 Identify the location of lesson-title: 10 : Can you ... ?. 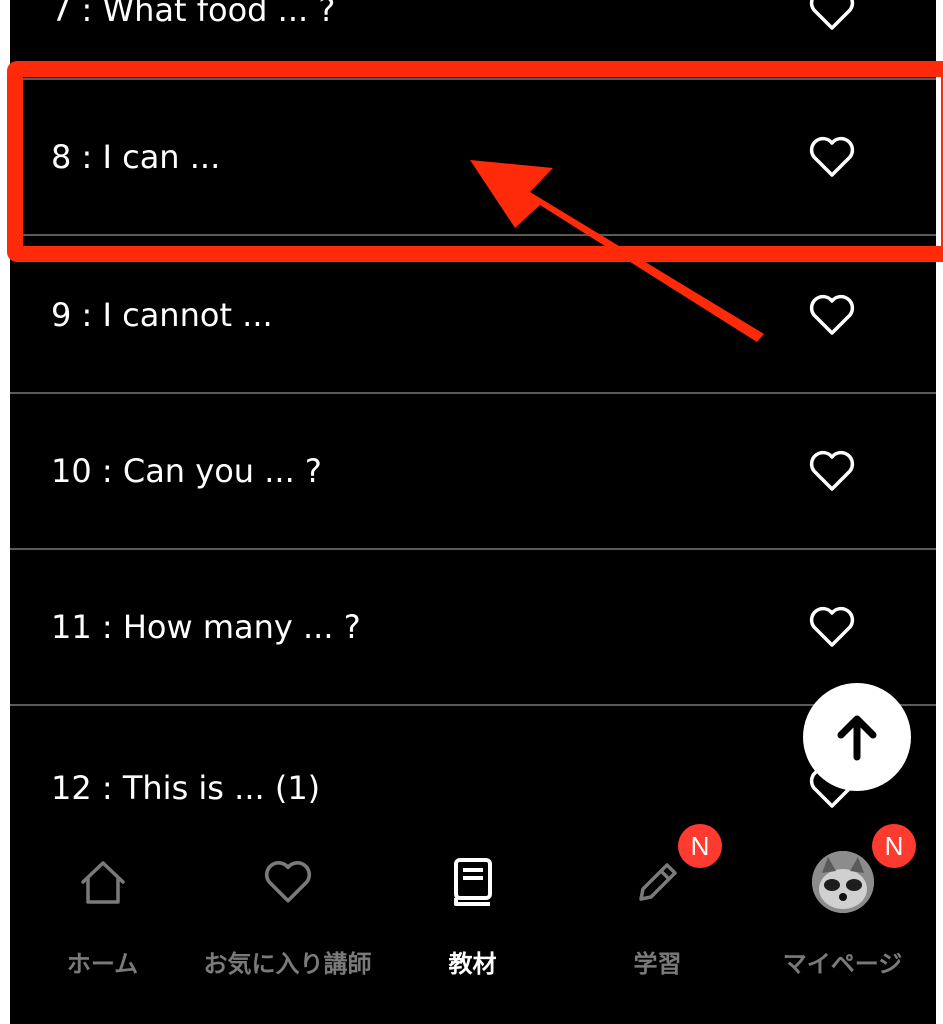
(186, 471).